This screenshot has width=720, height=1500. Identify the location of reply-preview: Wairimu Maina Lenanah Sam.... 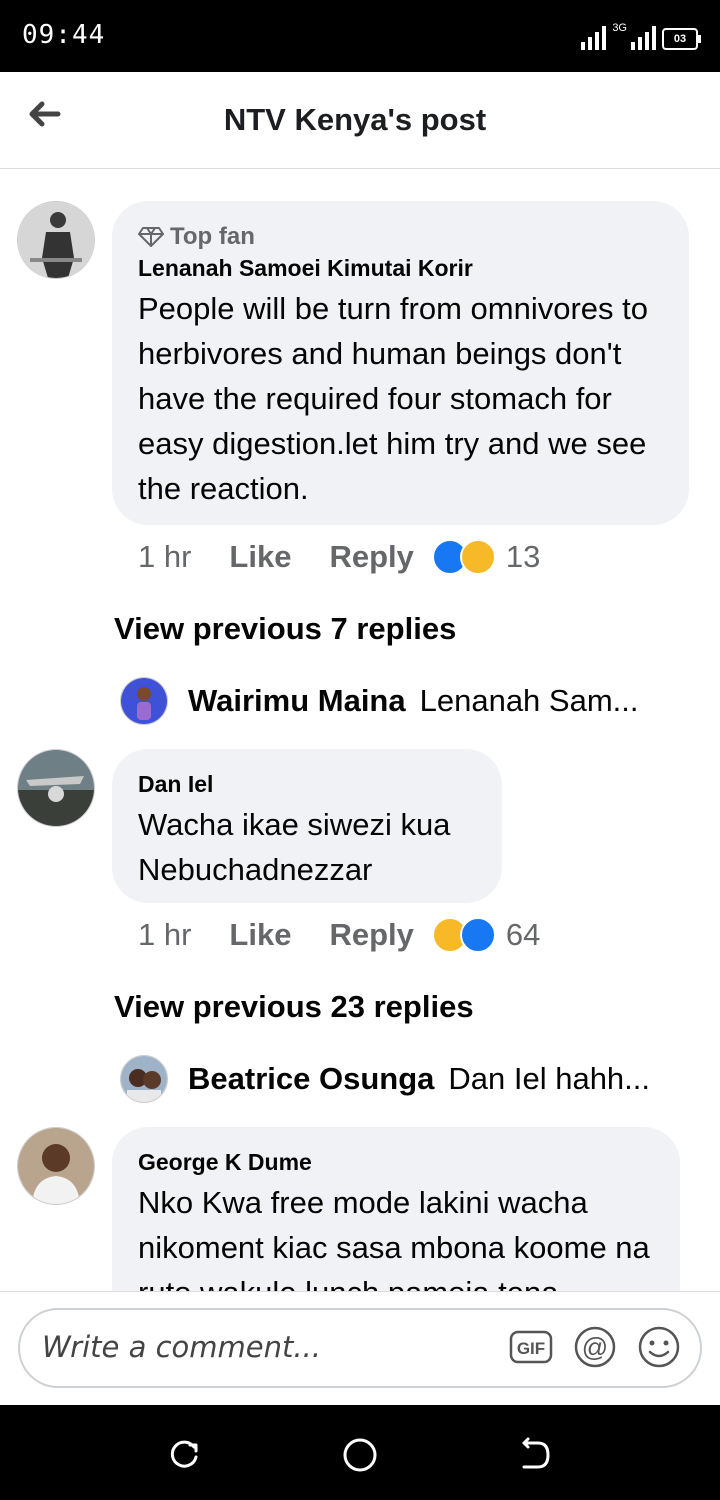
(379, 701).